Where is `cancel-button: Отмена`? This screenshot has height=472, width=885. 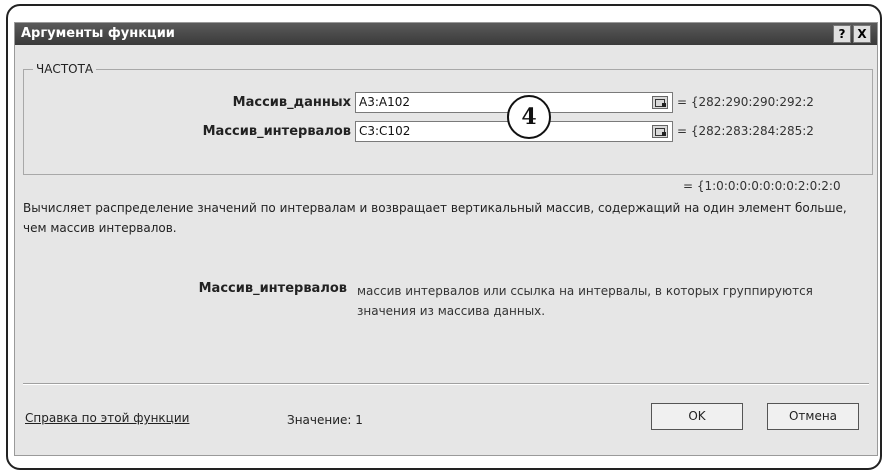 cancel-button: Отмена is located at coordinates (813, 416).